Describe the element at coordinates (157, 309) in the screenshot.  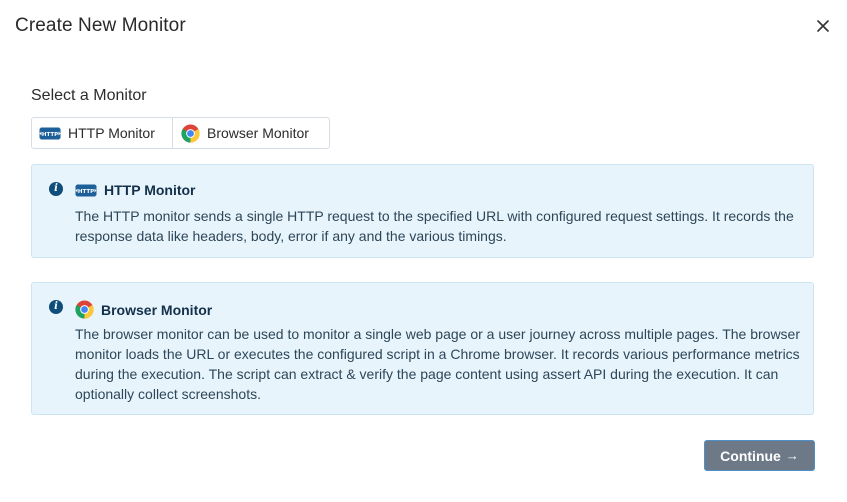
I see `browser-card-title: Browser Monitor` at that location.